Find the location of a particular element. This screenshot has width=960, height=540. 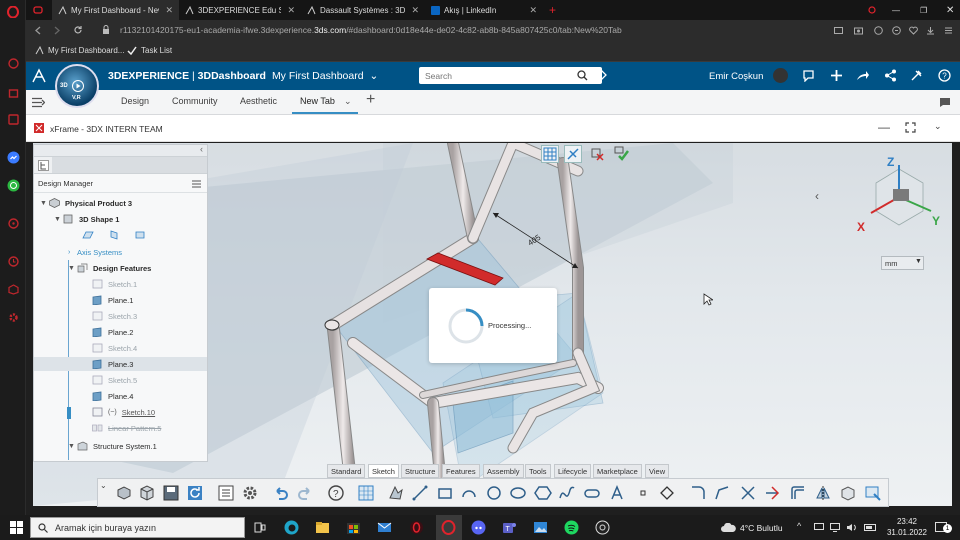

spline-icon is located at coordinates (567, 493).